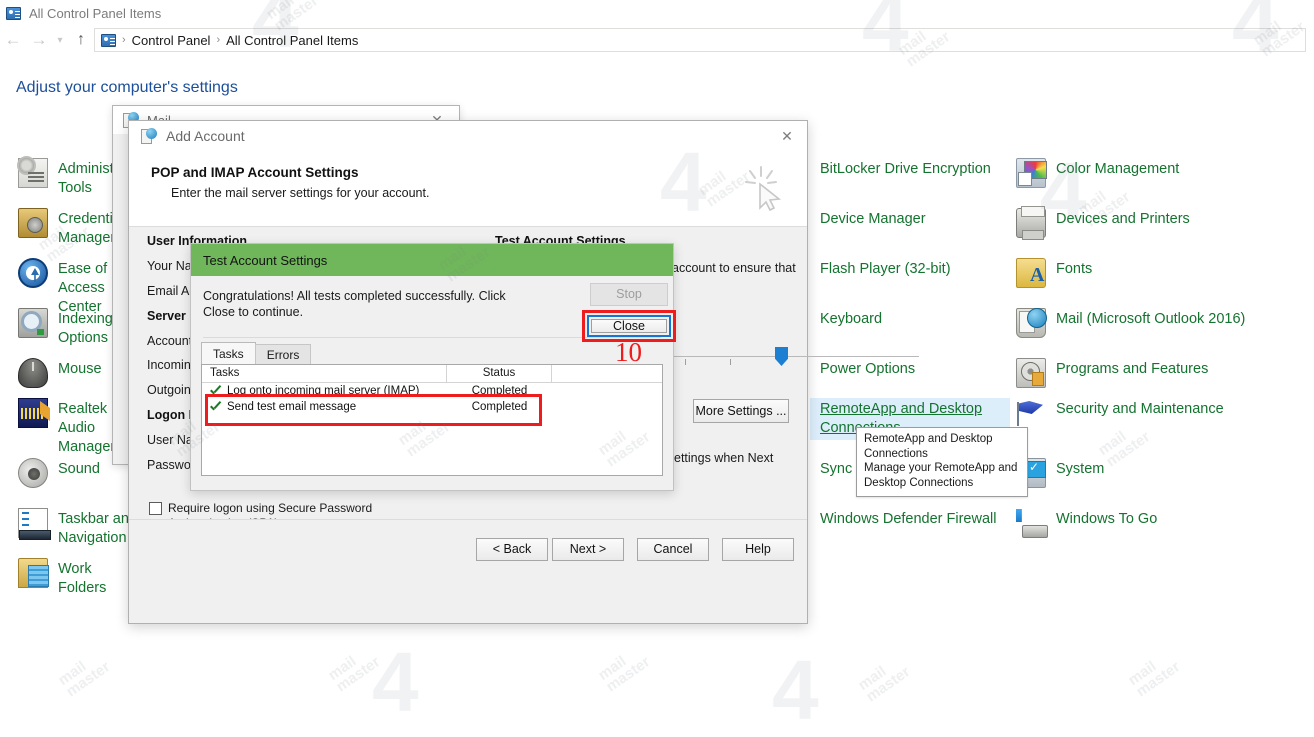  I want to click on tasks-table-header: Tasks Status, so click(432, 374).